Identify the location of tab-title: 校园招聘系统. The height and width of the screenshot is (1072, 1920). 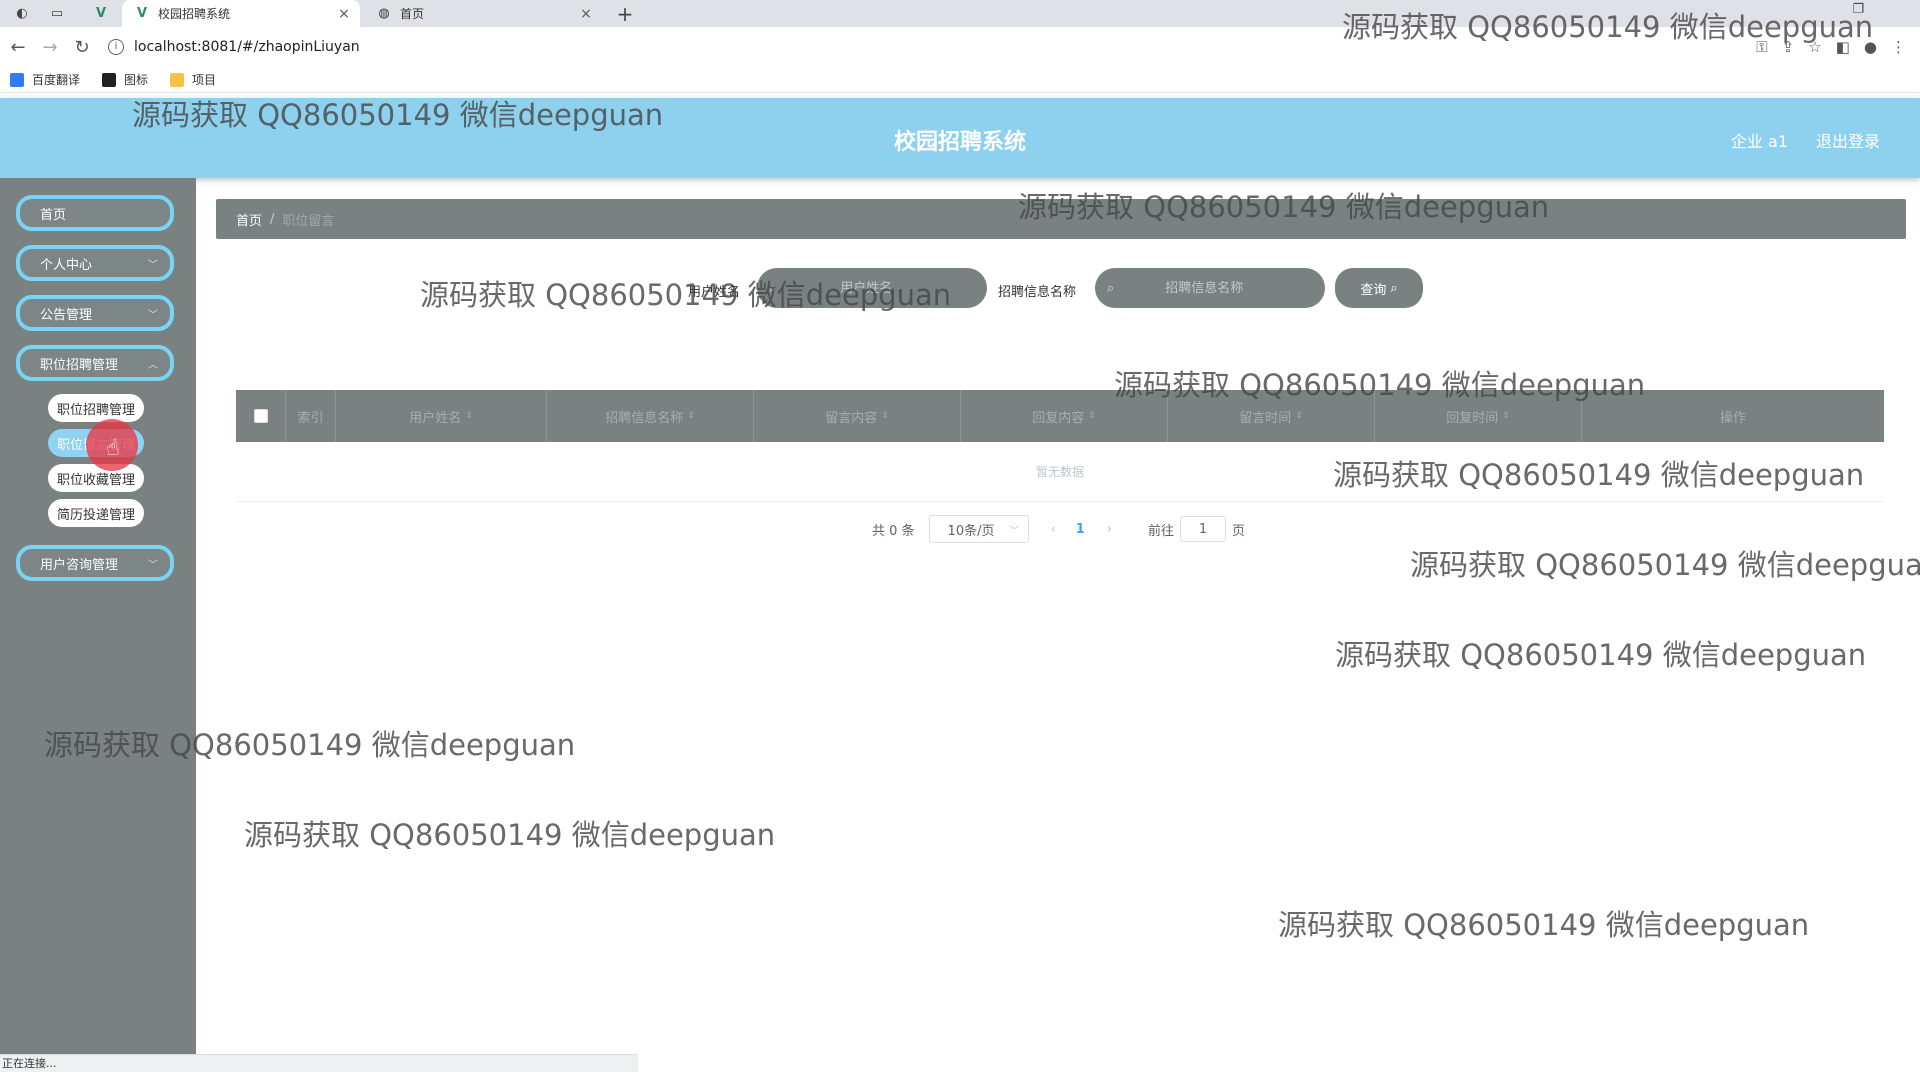
(194, 14).